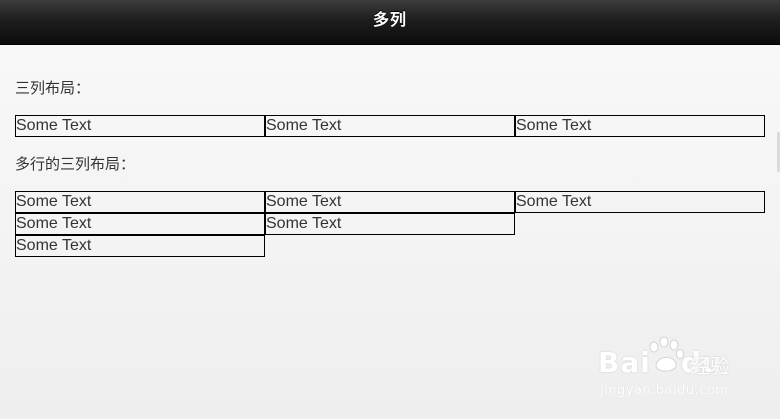  Describe the element at coordinates (710, 366) in the screenshot. I see `watermark-product-text: 经验` at that location.